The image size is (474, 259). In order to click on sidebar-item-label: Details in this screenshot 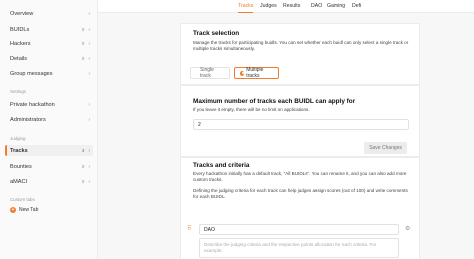, I will do `click(19, 58)`.